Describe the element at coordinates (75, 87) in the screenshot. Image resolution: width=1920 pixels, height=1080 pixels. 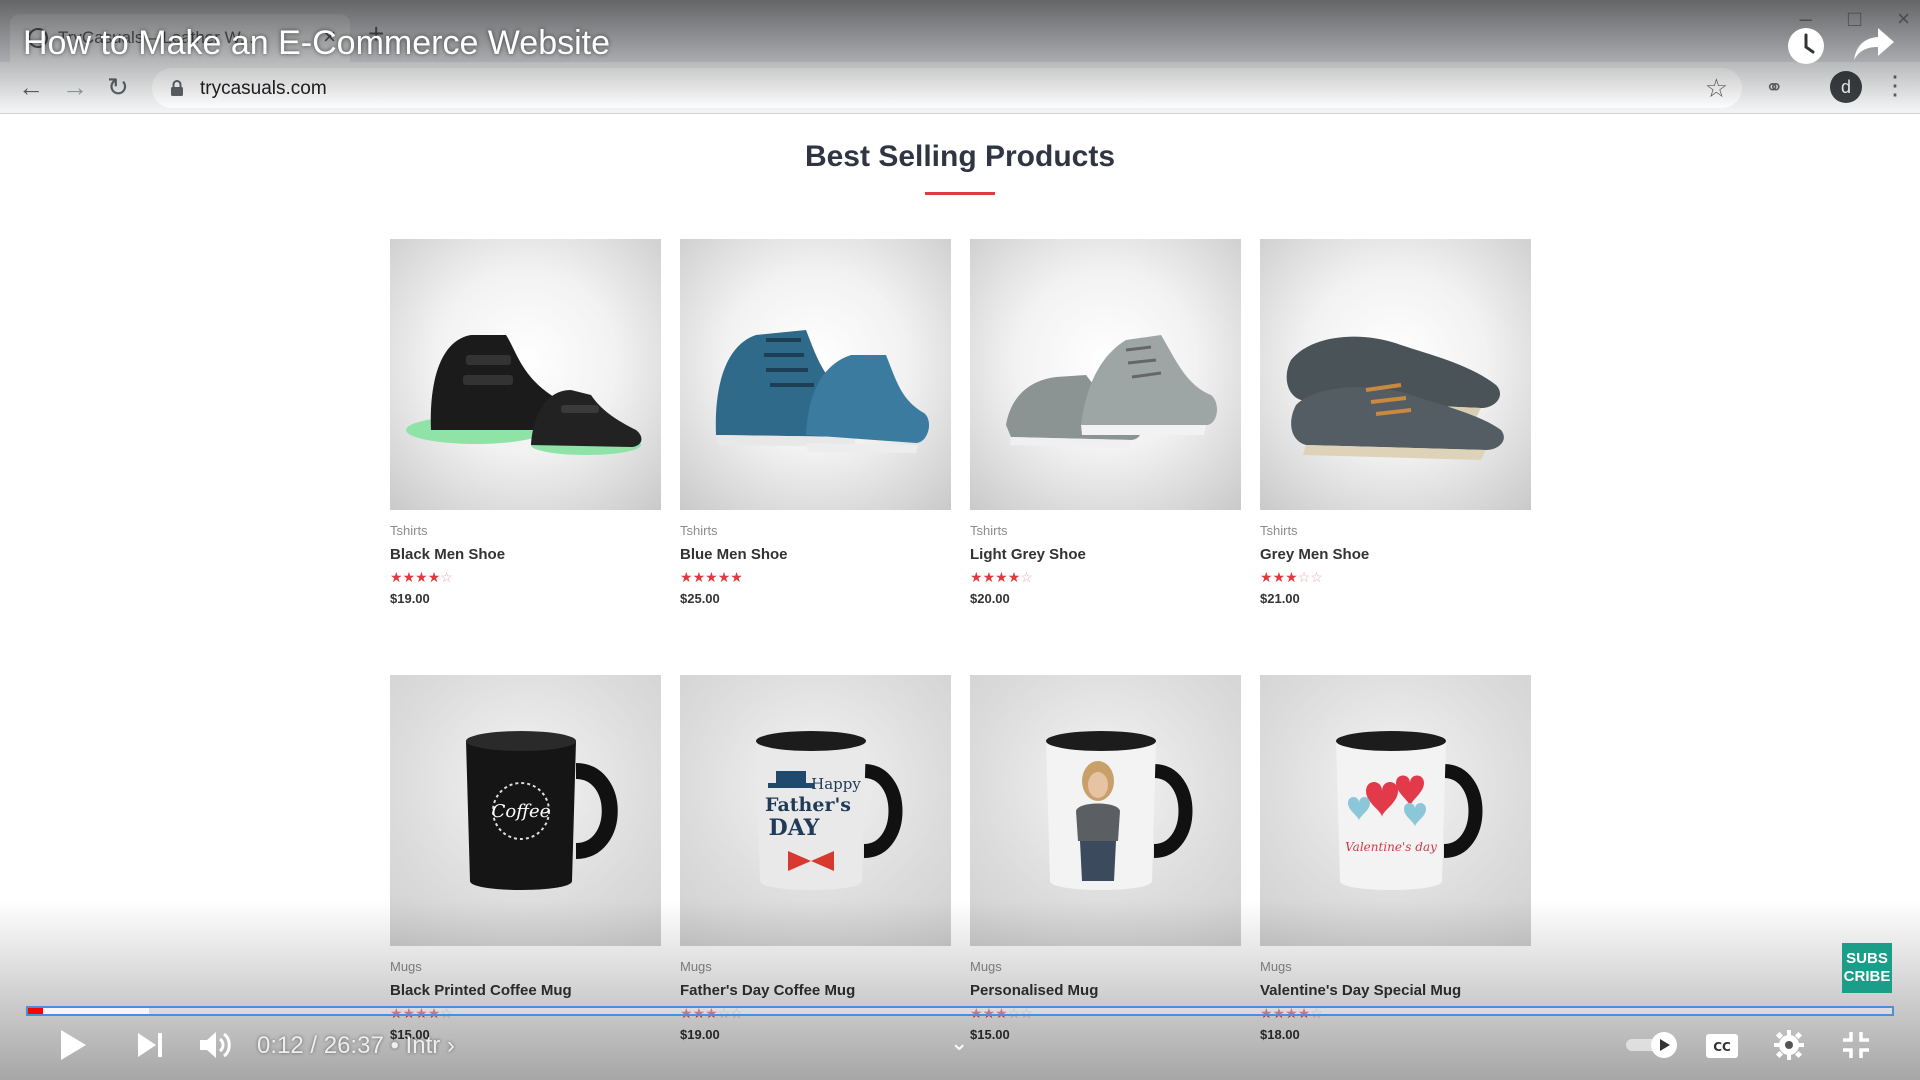
I see `forward-arrow-icon: →` at that location.